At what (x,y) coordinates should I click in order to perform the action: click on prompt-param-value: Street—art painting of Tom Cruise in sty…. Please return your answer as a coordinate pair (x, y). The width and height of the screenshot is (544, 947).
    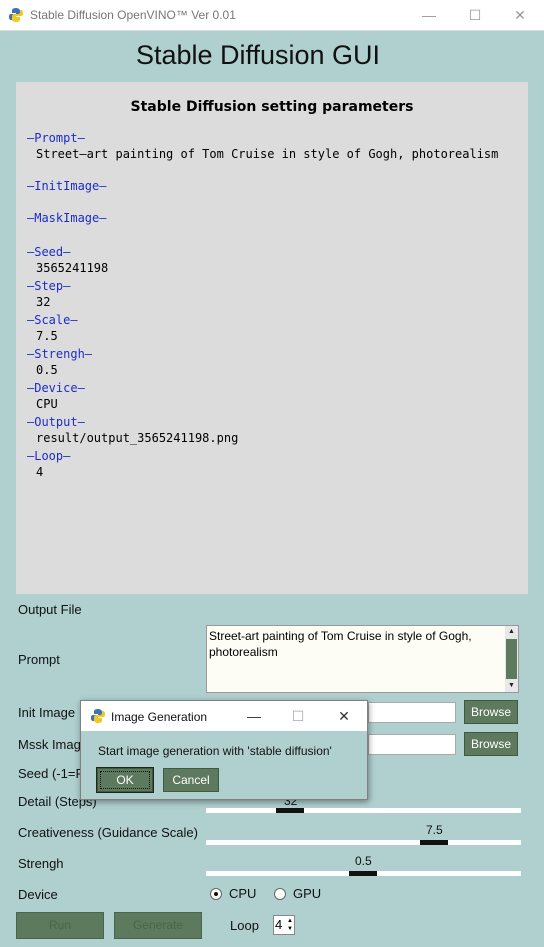
    Looking at the image, I should click on (267, 154).